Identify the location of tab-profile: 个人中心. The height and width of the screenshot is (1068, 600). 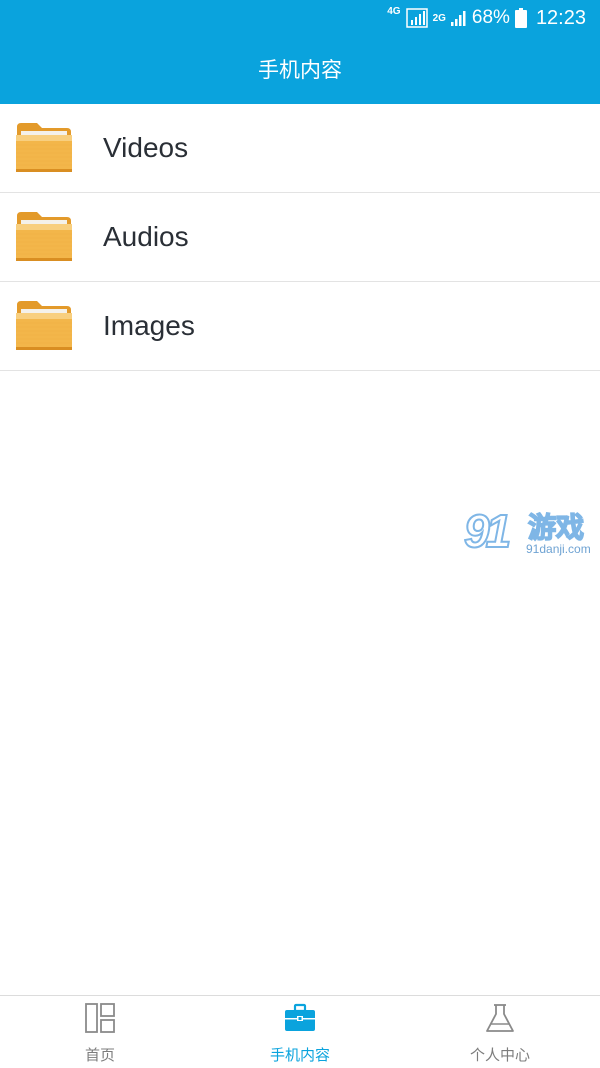
(500, 1032).